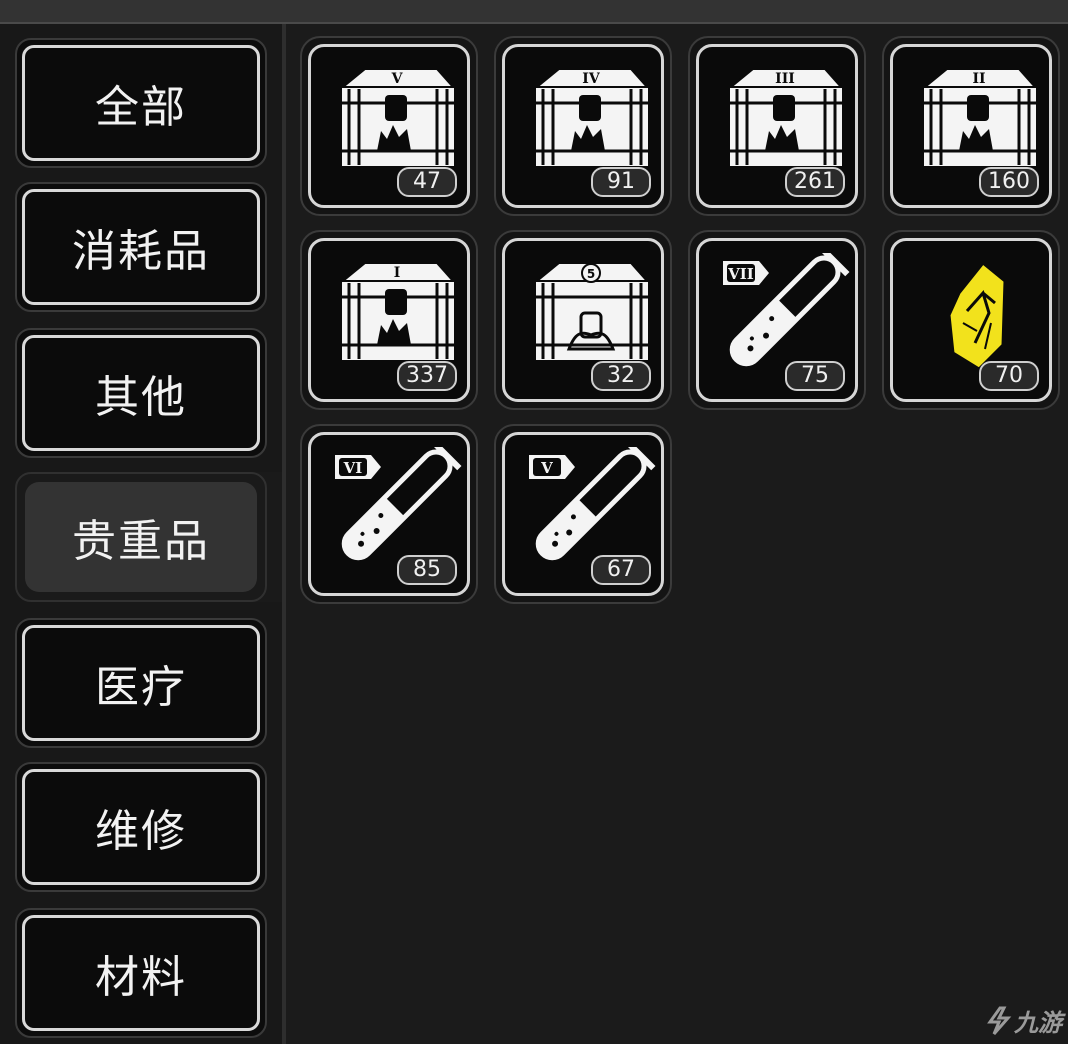  Describe the element at coordinates (353, 468) in the screenshot. I see `tier-label: VI` at that location.